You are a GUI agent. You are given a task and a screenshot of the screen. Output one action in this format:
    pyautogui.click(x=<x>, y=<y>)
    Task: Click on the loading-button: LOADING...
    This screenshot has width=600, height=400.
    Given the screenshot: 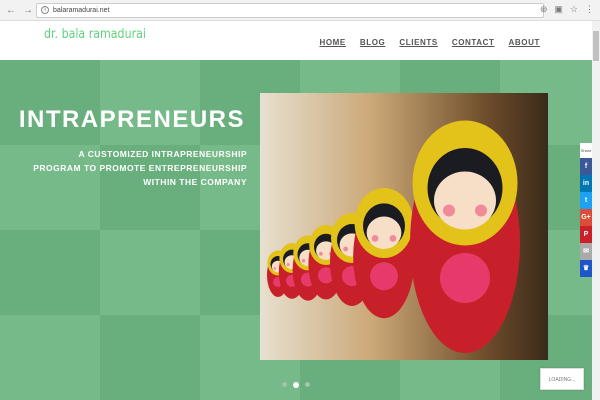 What is the action you would take?
    pyautogui.click(x=562, y=379)
    